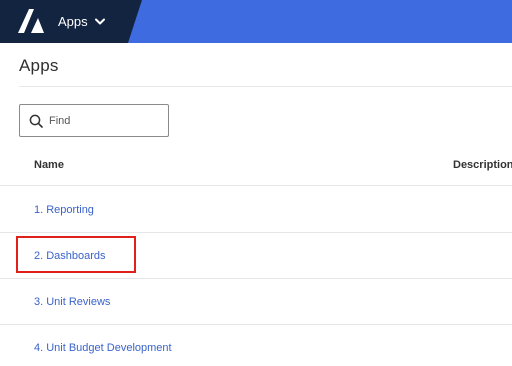  Describe the element at coordinates (265, 86) in the screenshot. I see `divider` at that location.